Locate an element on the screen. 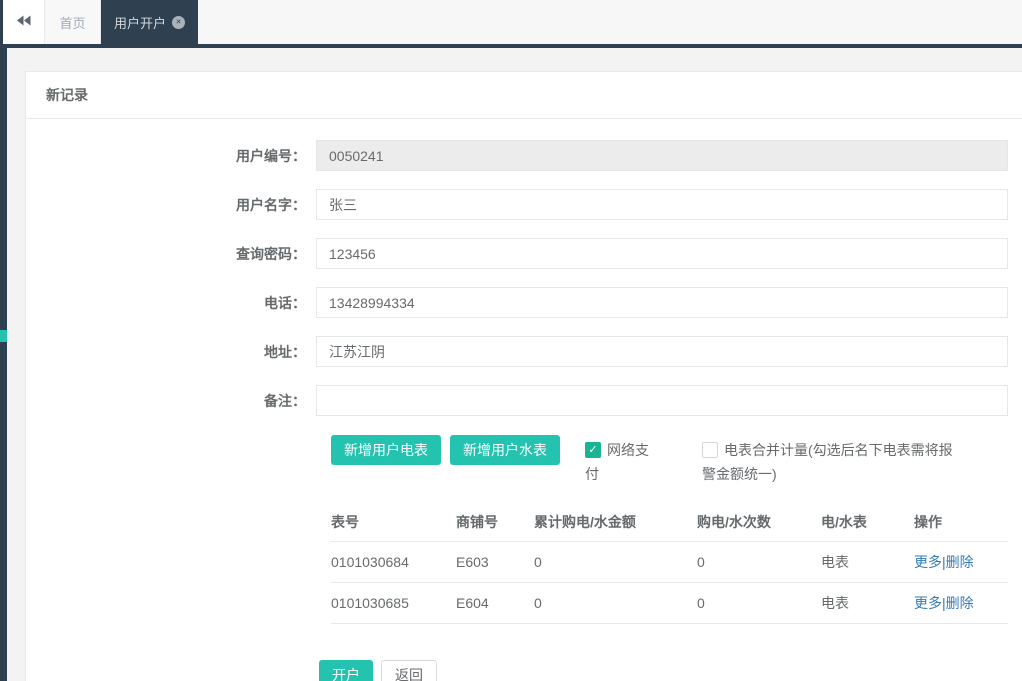  tab-home-label: 首页 is located at coordinates (72, 23).